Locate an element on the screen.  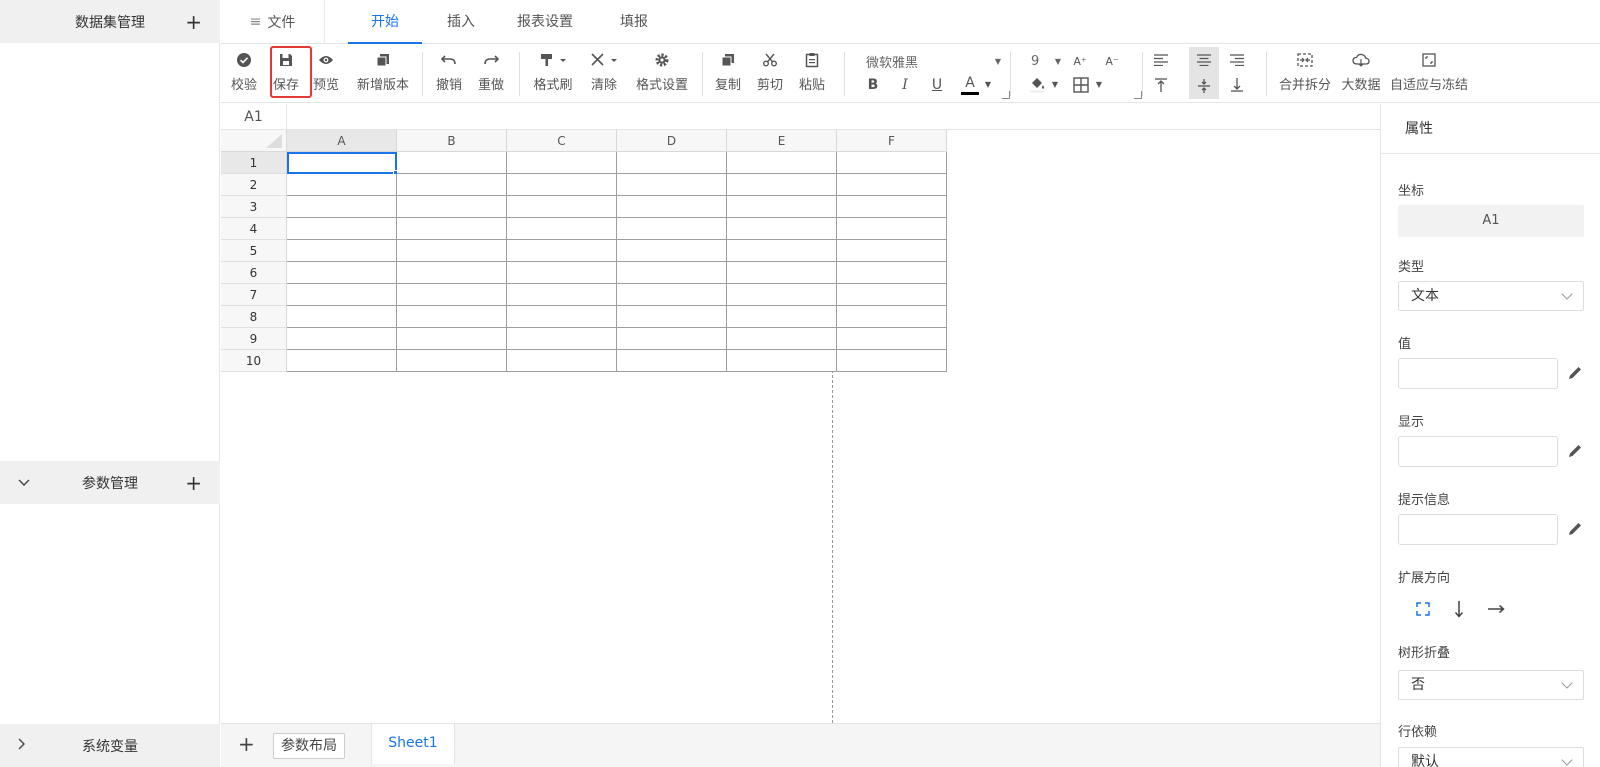
preview-button: 预览 is located at coordinates (326, 74).